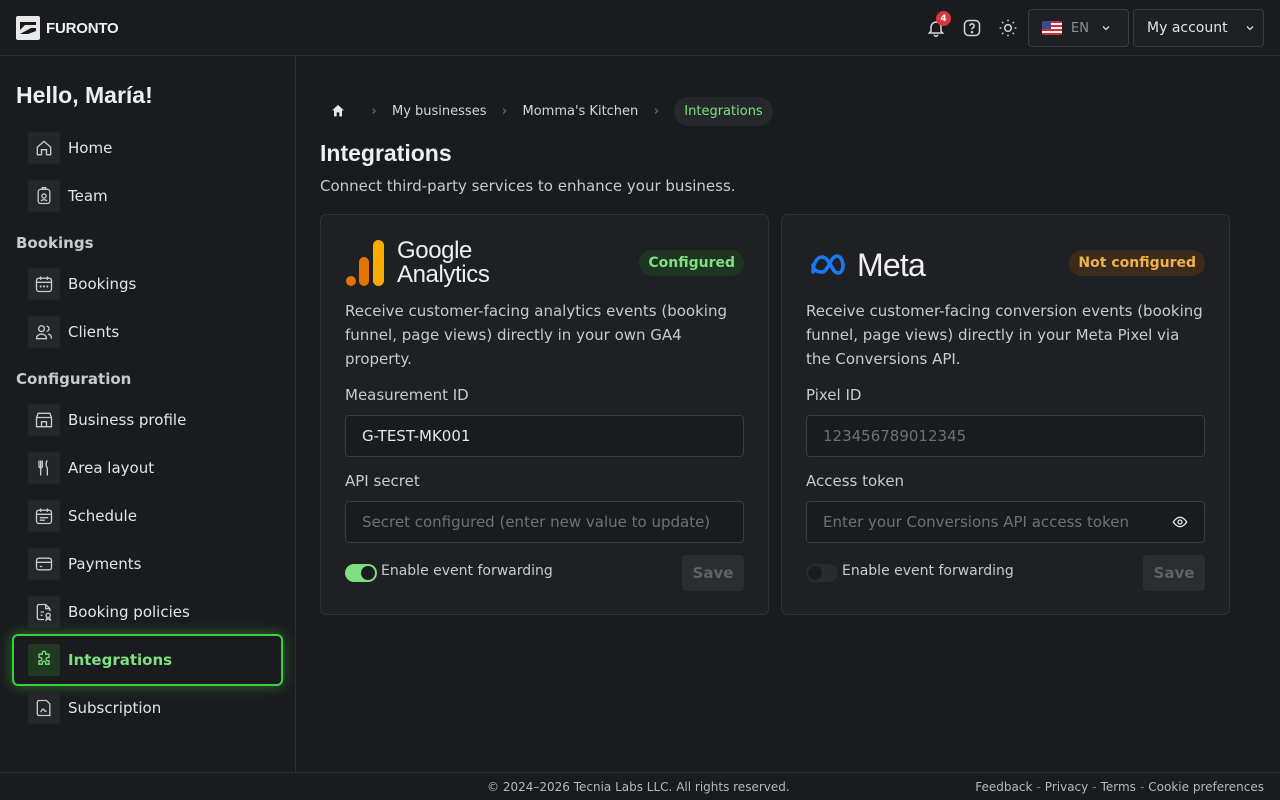  I want to click on google-analytics-logo: Google Analytics, so click(417, 262).